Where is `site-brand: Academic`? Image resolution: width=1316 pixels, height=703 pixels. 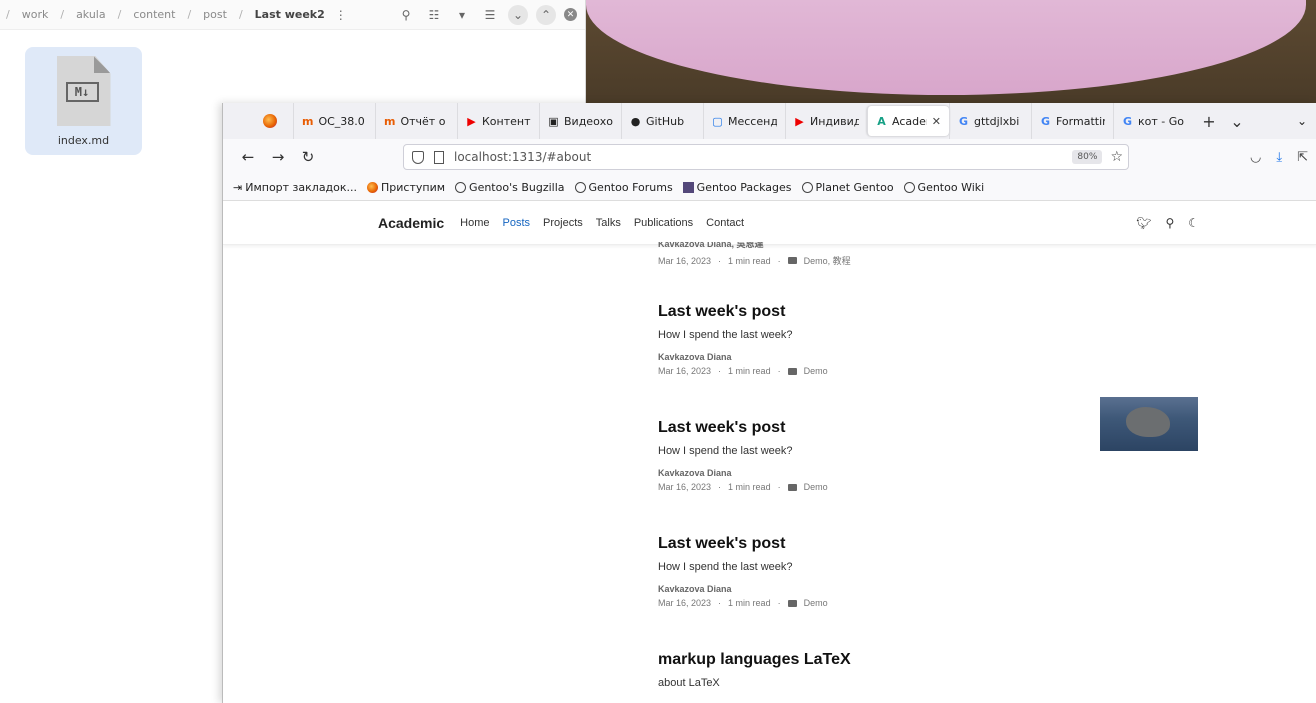
site-brand: Academic is located at coordinates (411, 223).